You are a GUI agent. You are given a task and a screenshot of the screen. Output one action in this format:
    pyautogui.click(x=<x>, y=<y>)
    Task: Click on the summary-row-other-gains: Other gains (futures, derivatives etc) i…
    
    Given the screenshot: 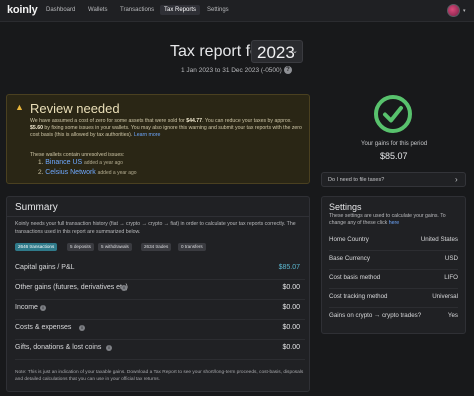 What is the action you would take?
    pyautogui.click(x=158, y=290)
    